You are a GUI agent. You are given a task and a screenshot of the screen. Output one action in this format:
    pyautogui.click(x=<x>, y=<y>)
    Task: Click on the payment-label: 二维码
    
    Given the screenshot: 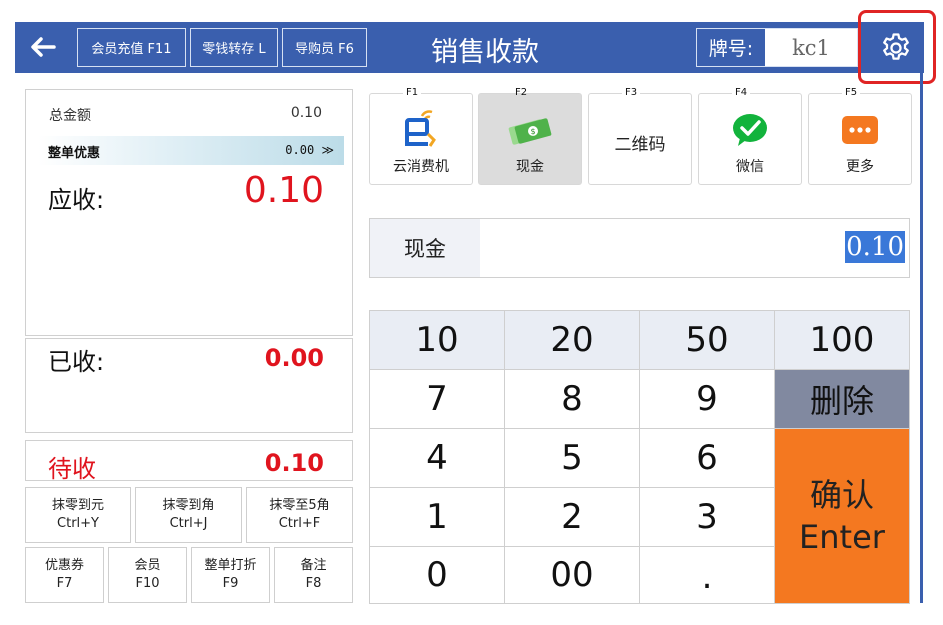 What is the action you would take?
    pyautogui.click(x=640, y=145)
    